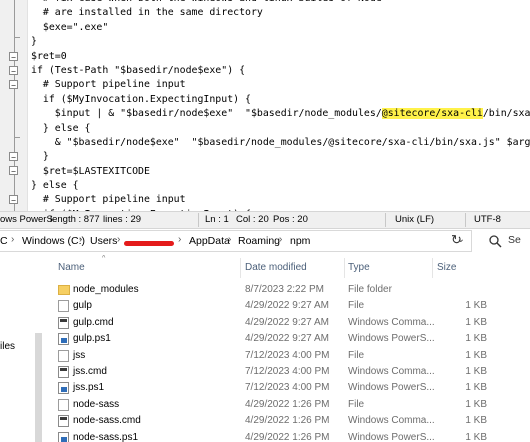 The image size is (530, 442). Describe the element at coordinates (26, 219) in the screenshot. I see `status-language: ows PowerS` at that location.